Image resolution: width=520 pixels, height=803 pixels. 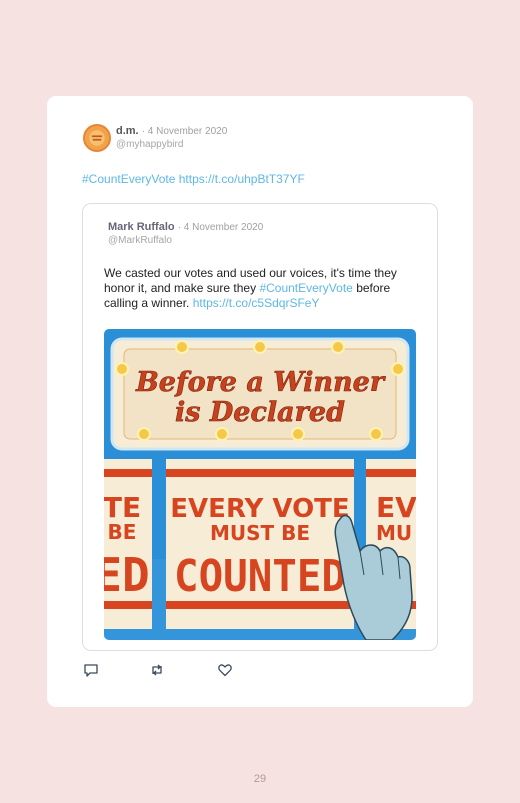 What do you see at coordinates (260, 382) in the screenshot?
I see `marquee-line1: Before a Winner` at bounding box center [260, 382].